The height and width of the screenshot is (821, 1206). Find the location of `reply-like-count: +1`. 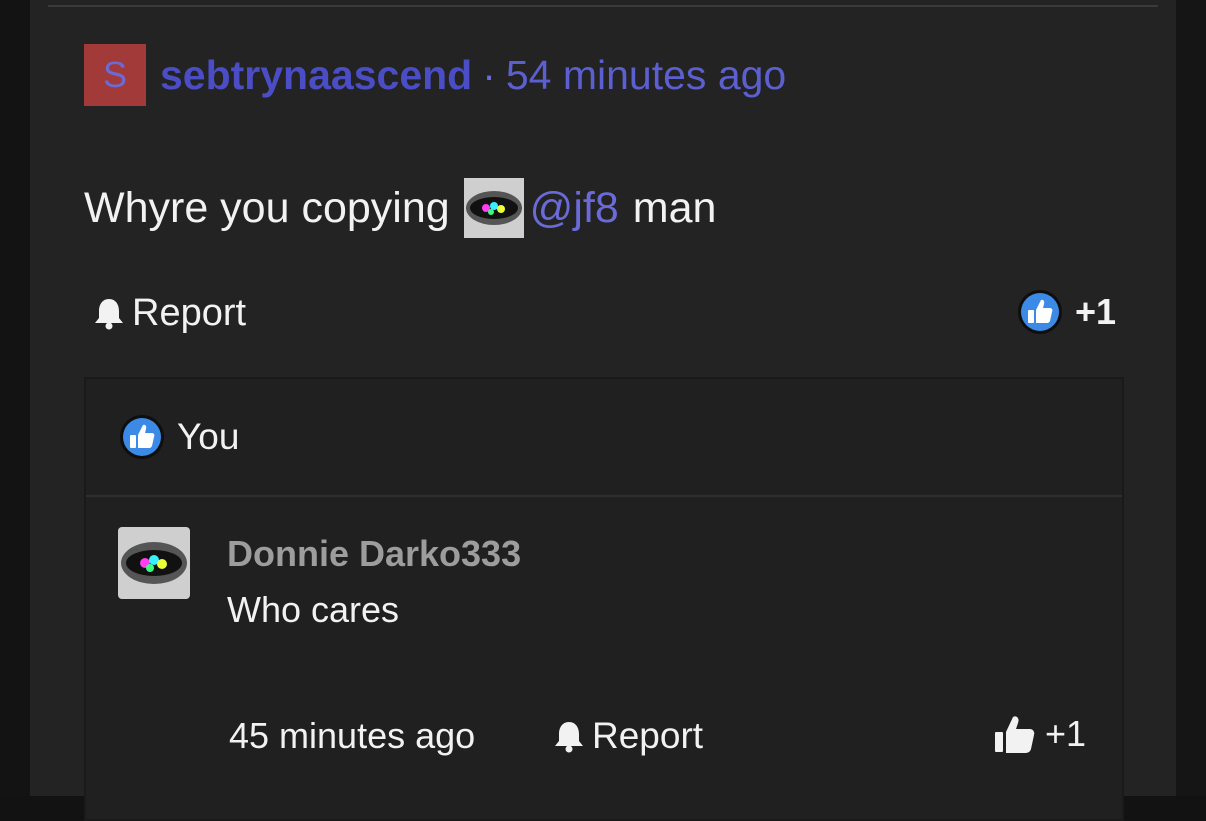

reply-like-count: +1 is located at coordinates (1065, 733).